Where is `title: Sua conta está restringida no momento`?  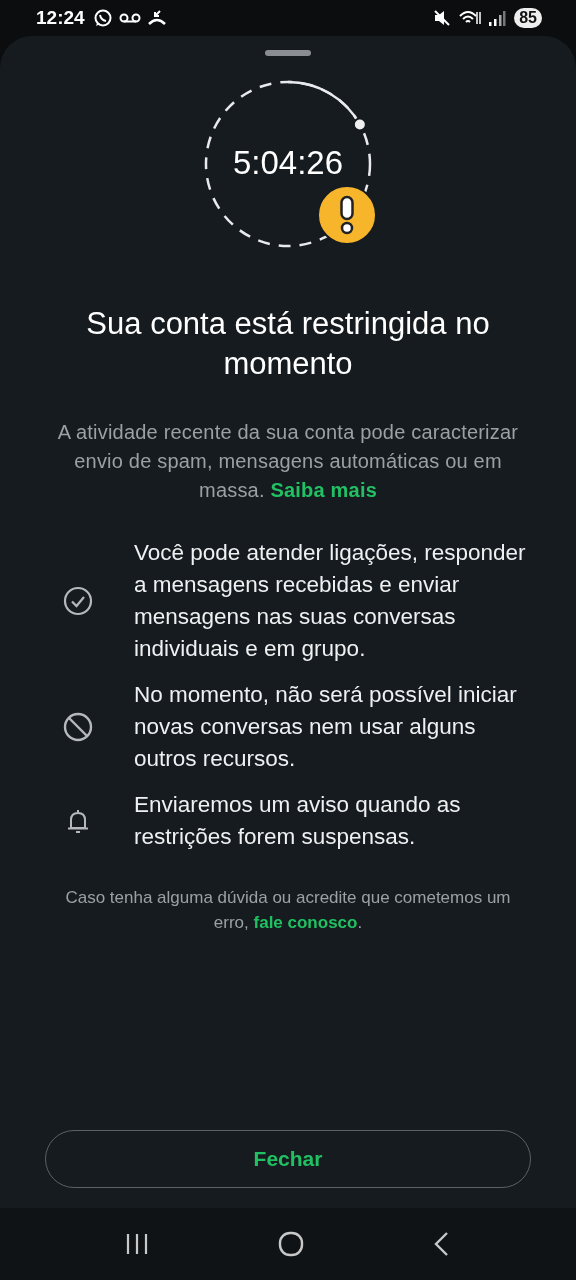
title: Sua conta está restringida no momento is located at coordinates (288, 344).